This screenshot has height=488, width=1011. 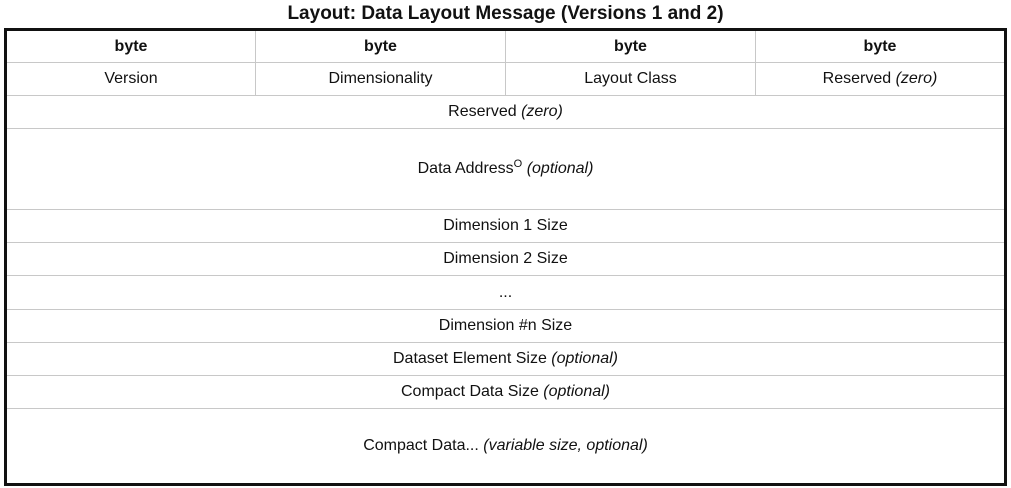 I want to click on header-cell-byte-3: byte, so click(x=630, y=46).